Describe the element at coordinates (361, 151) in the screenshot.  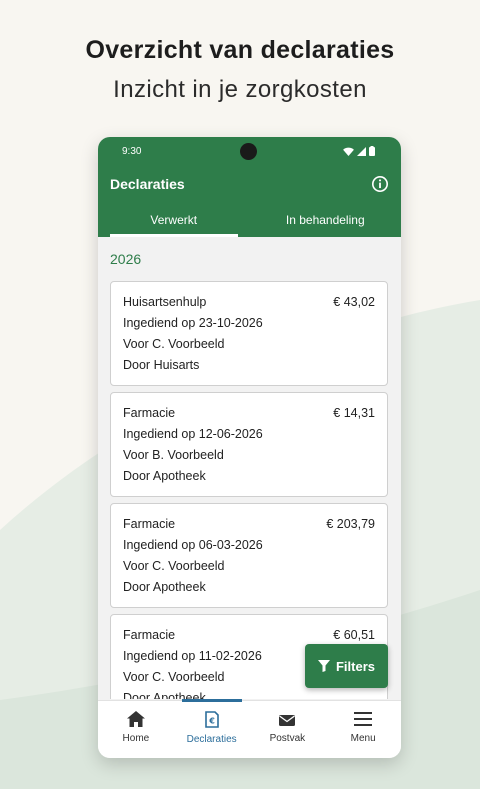
I see `signal-icon` at that location.